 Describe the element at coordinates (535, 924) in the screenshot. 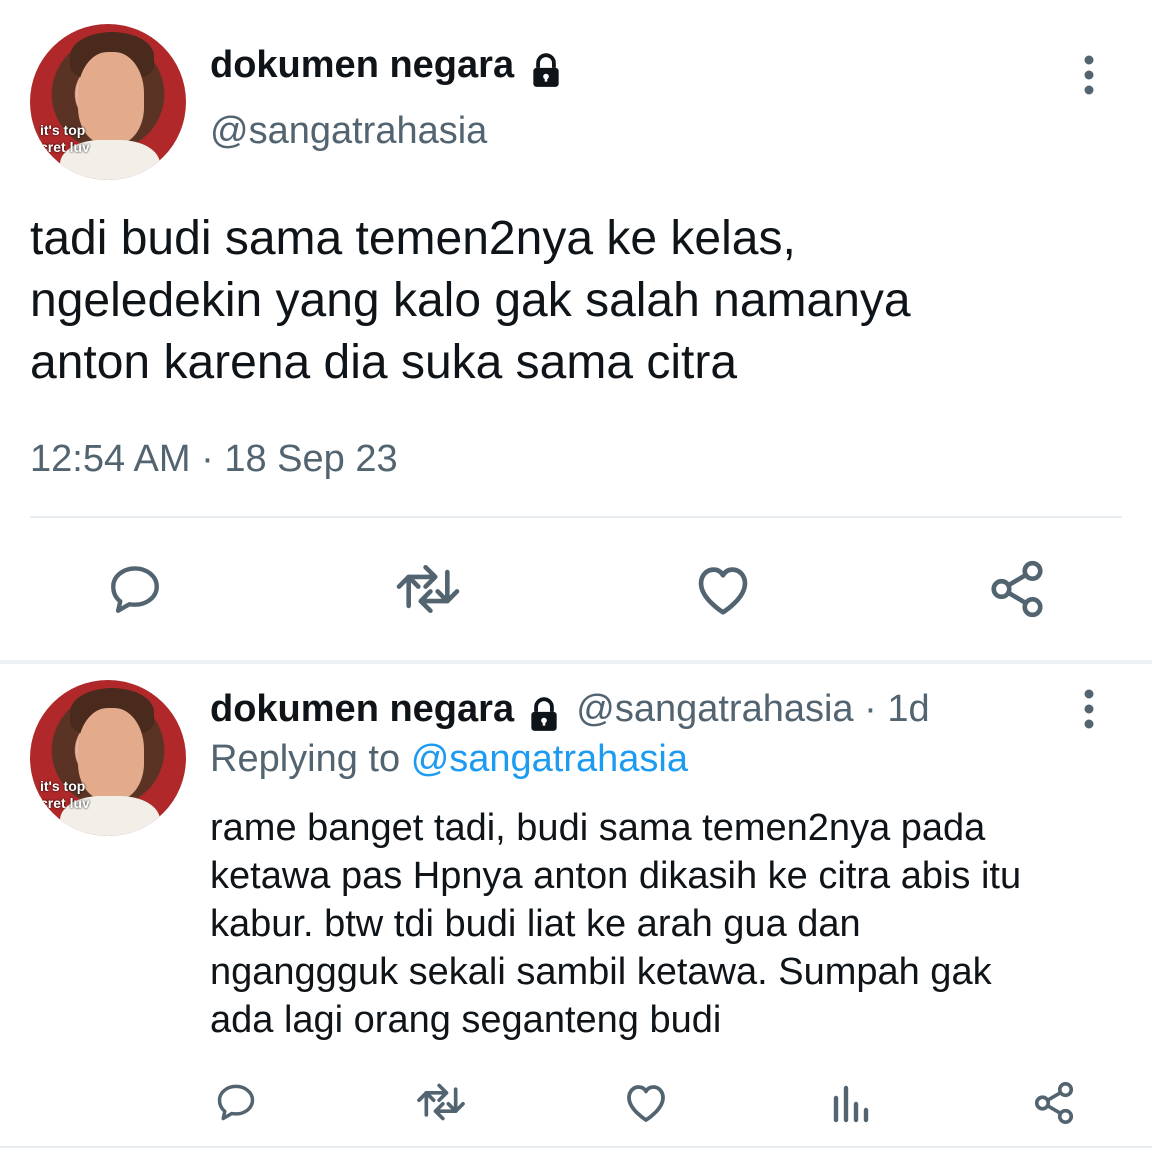

I see `reply-text-line: kabur. btw tdi budi liat ke arah gua dan` at that location.